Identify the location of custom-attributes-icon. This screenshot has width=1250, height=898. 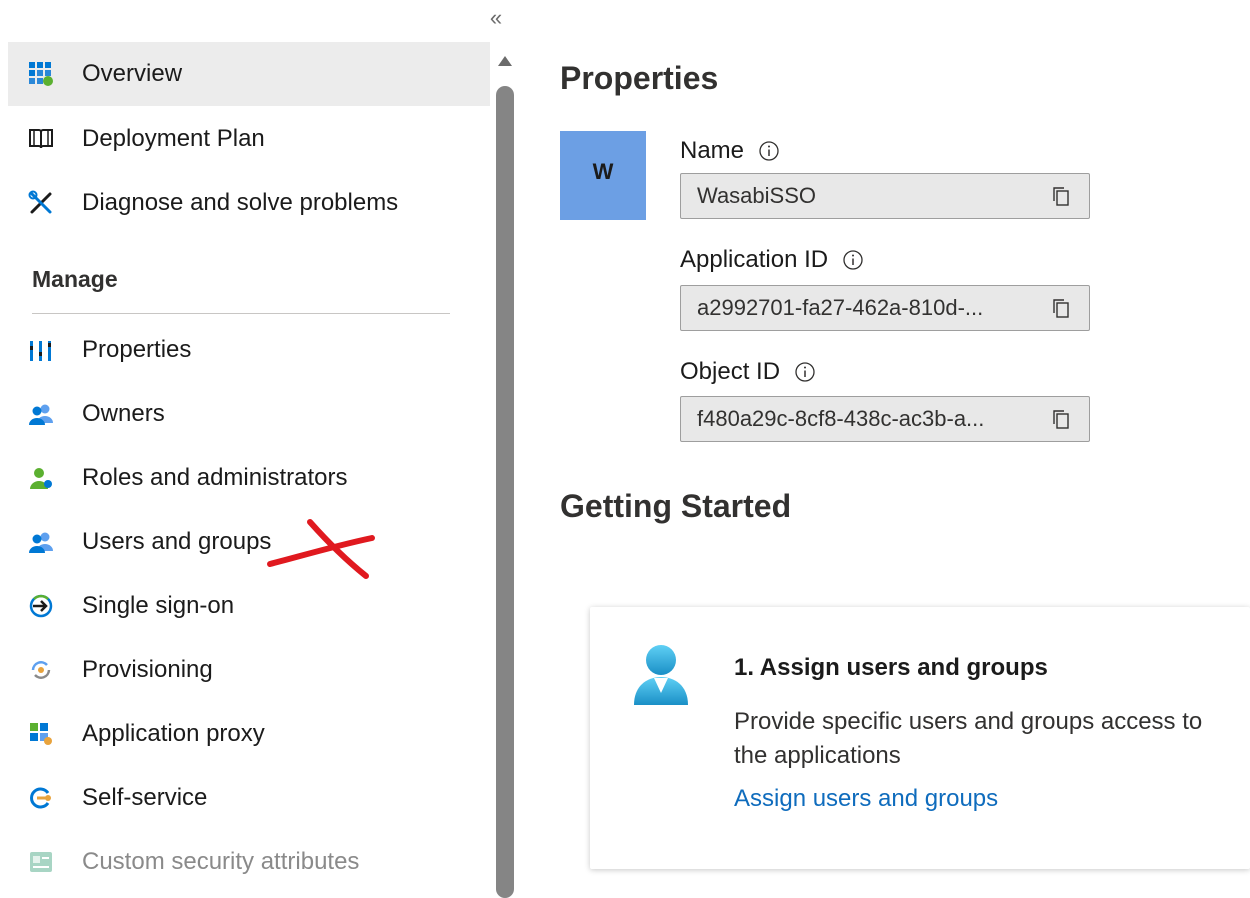
(41, 862).